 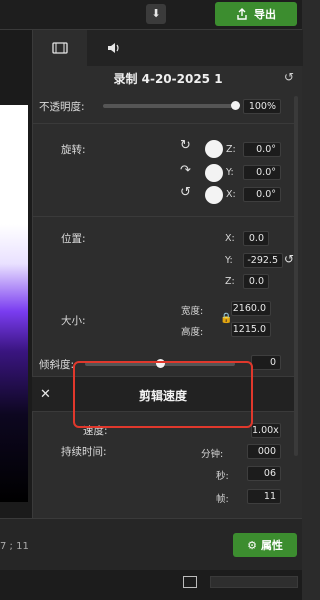 What do you see at coordinates (266, 362) in the screenshot?
I see `skew-input: 0` at bounding box center [266, 362].